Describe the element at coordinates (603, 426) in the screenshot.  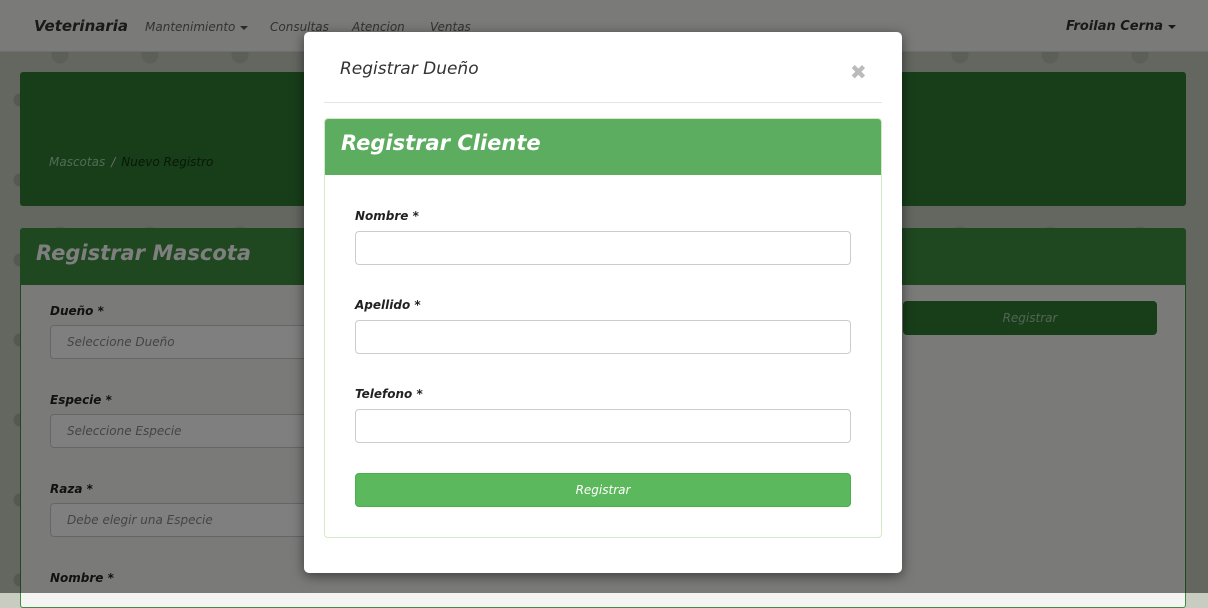
I see `phone-input` at that location.